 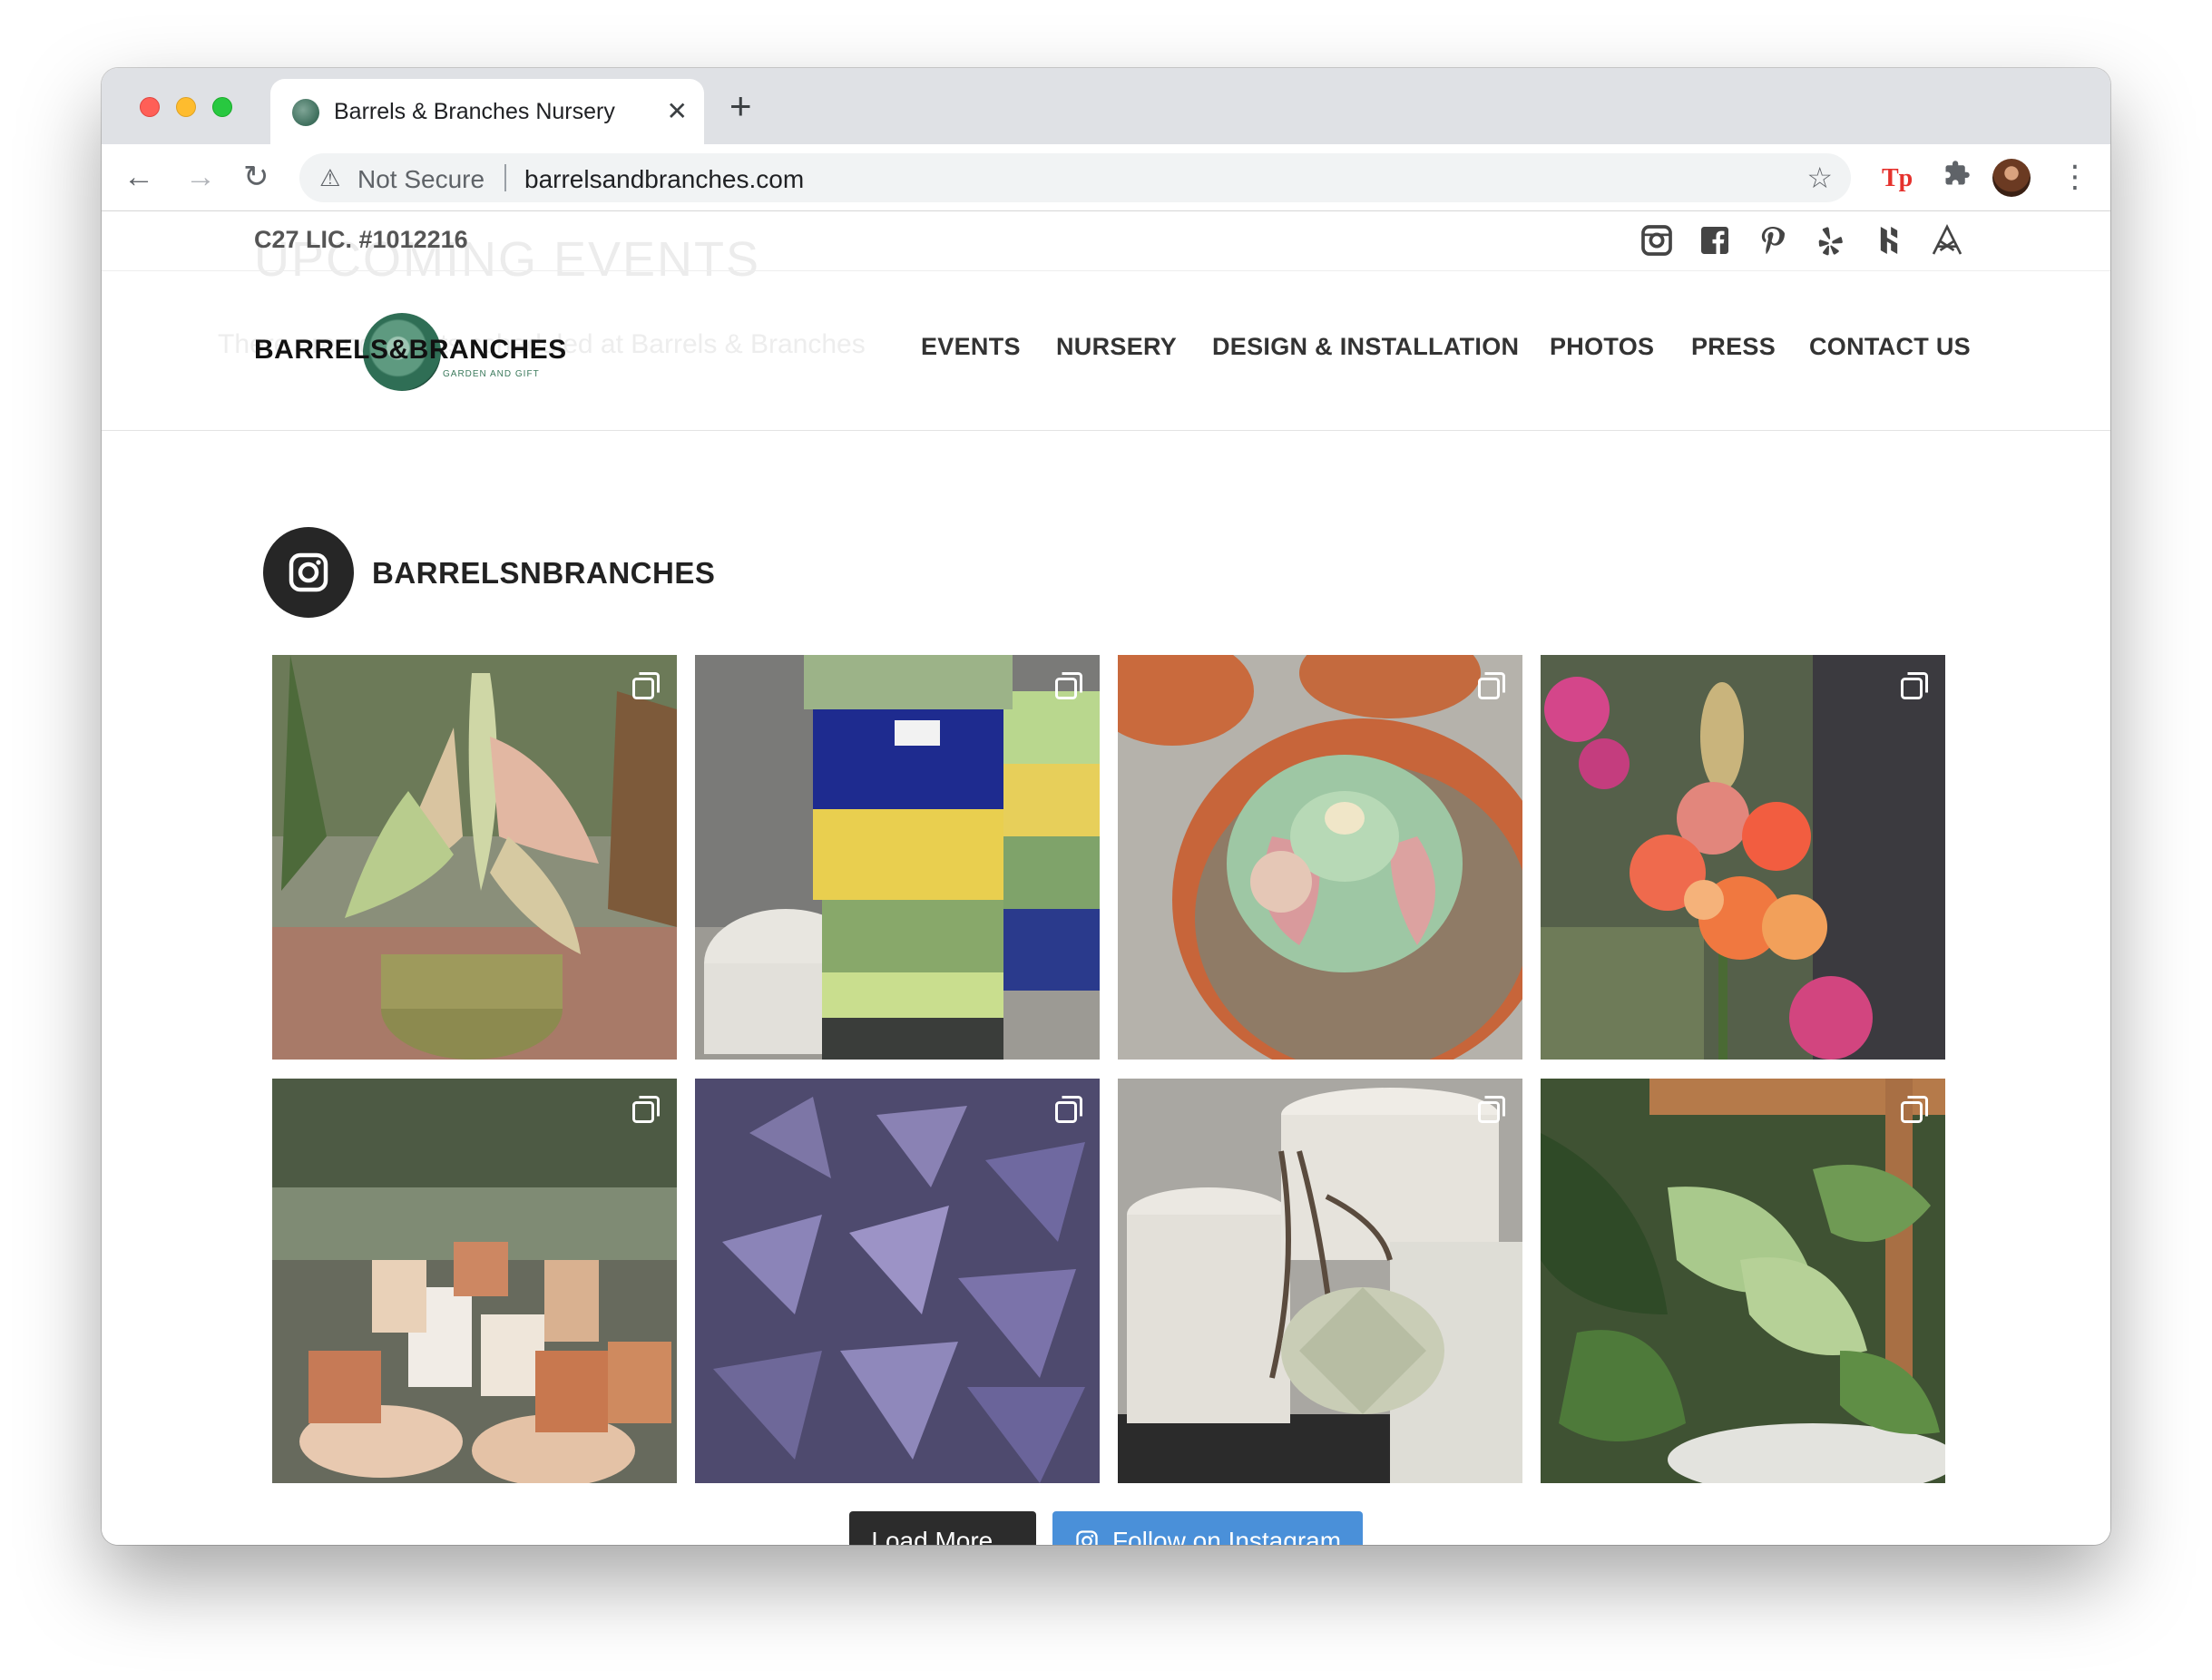 I want to click on nav-contact-us: CONTACT US, so click(x=1890, y=347).